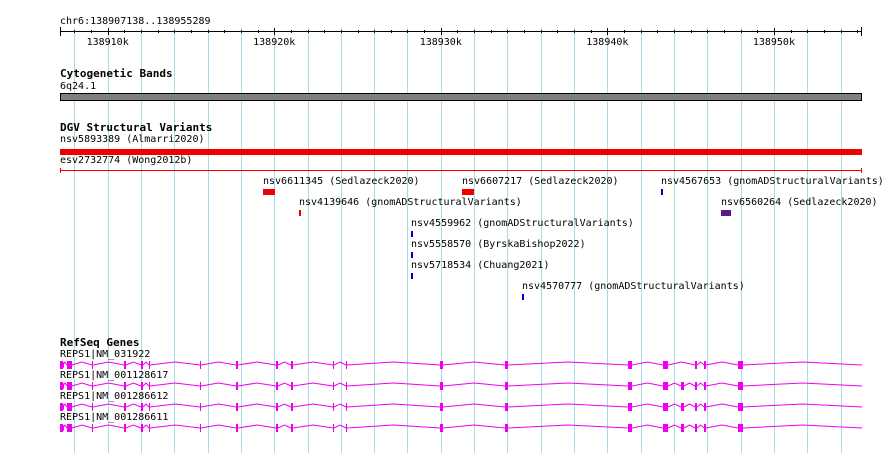  Describe the element at coordinates (108, 42) in the screenshot. I see `ruler-tick-label: 138910k` at that location.